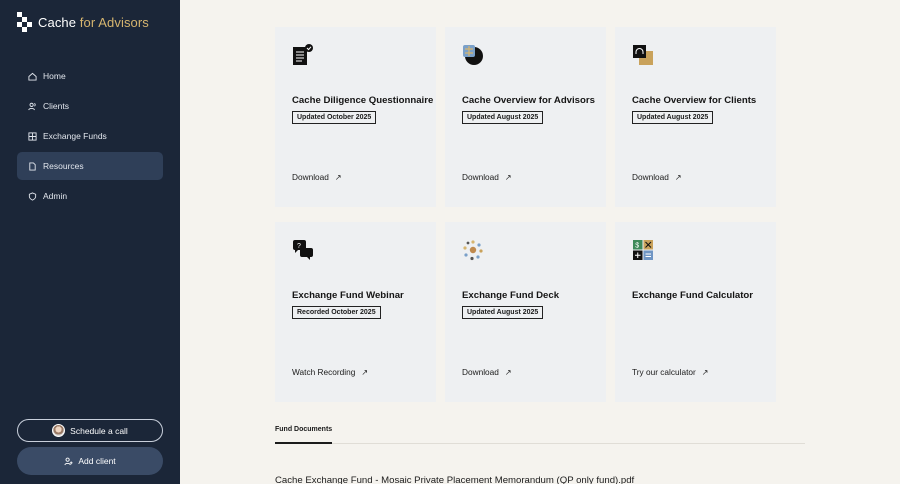 The width and height of the screenshot is (900, 484). Describe the element at coordinates (24, 22) in the screenshot. I see `cache-logo-icon` at that location.